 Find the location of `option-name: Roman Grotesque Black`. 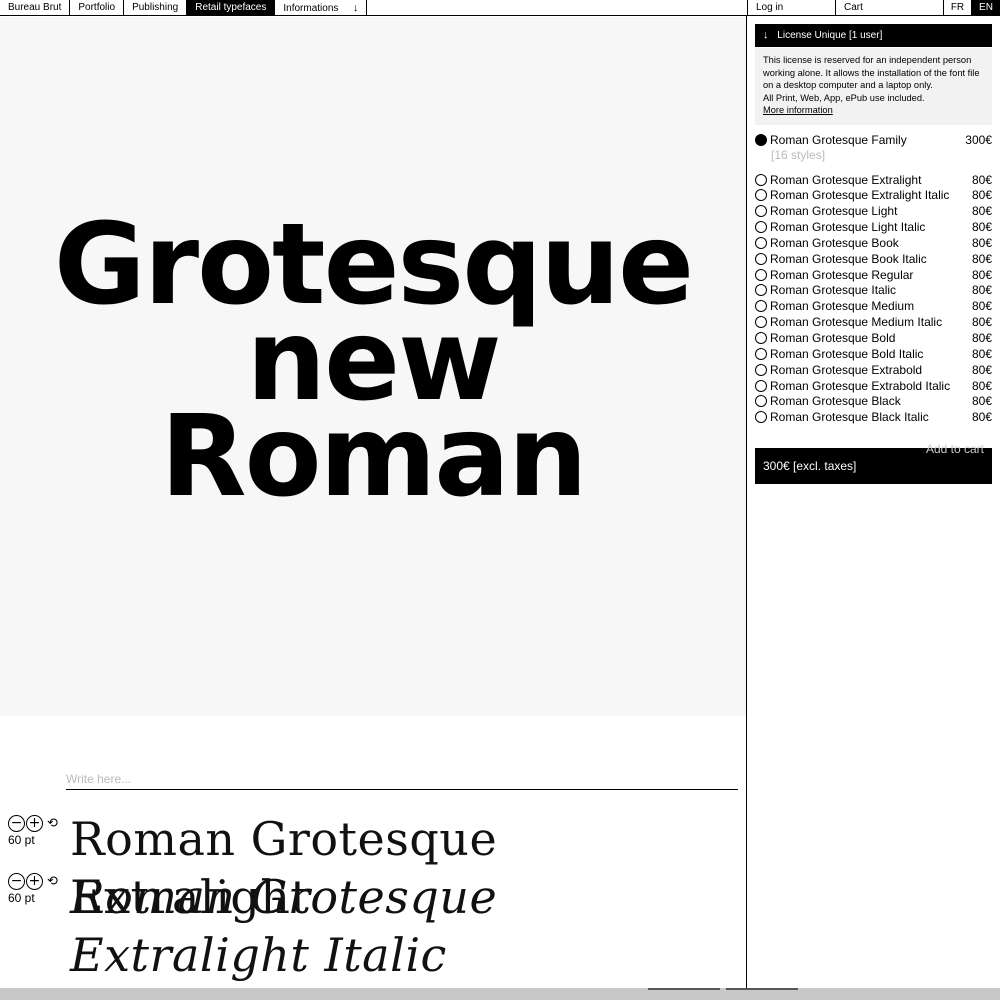

option-name: Roman Grotesque Black is located at coordinates (835, 401).